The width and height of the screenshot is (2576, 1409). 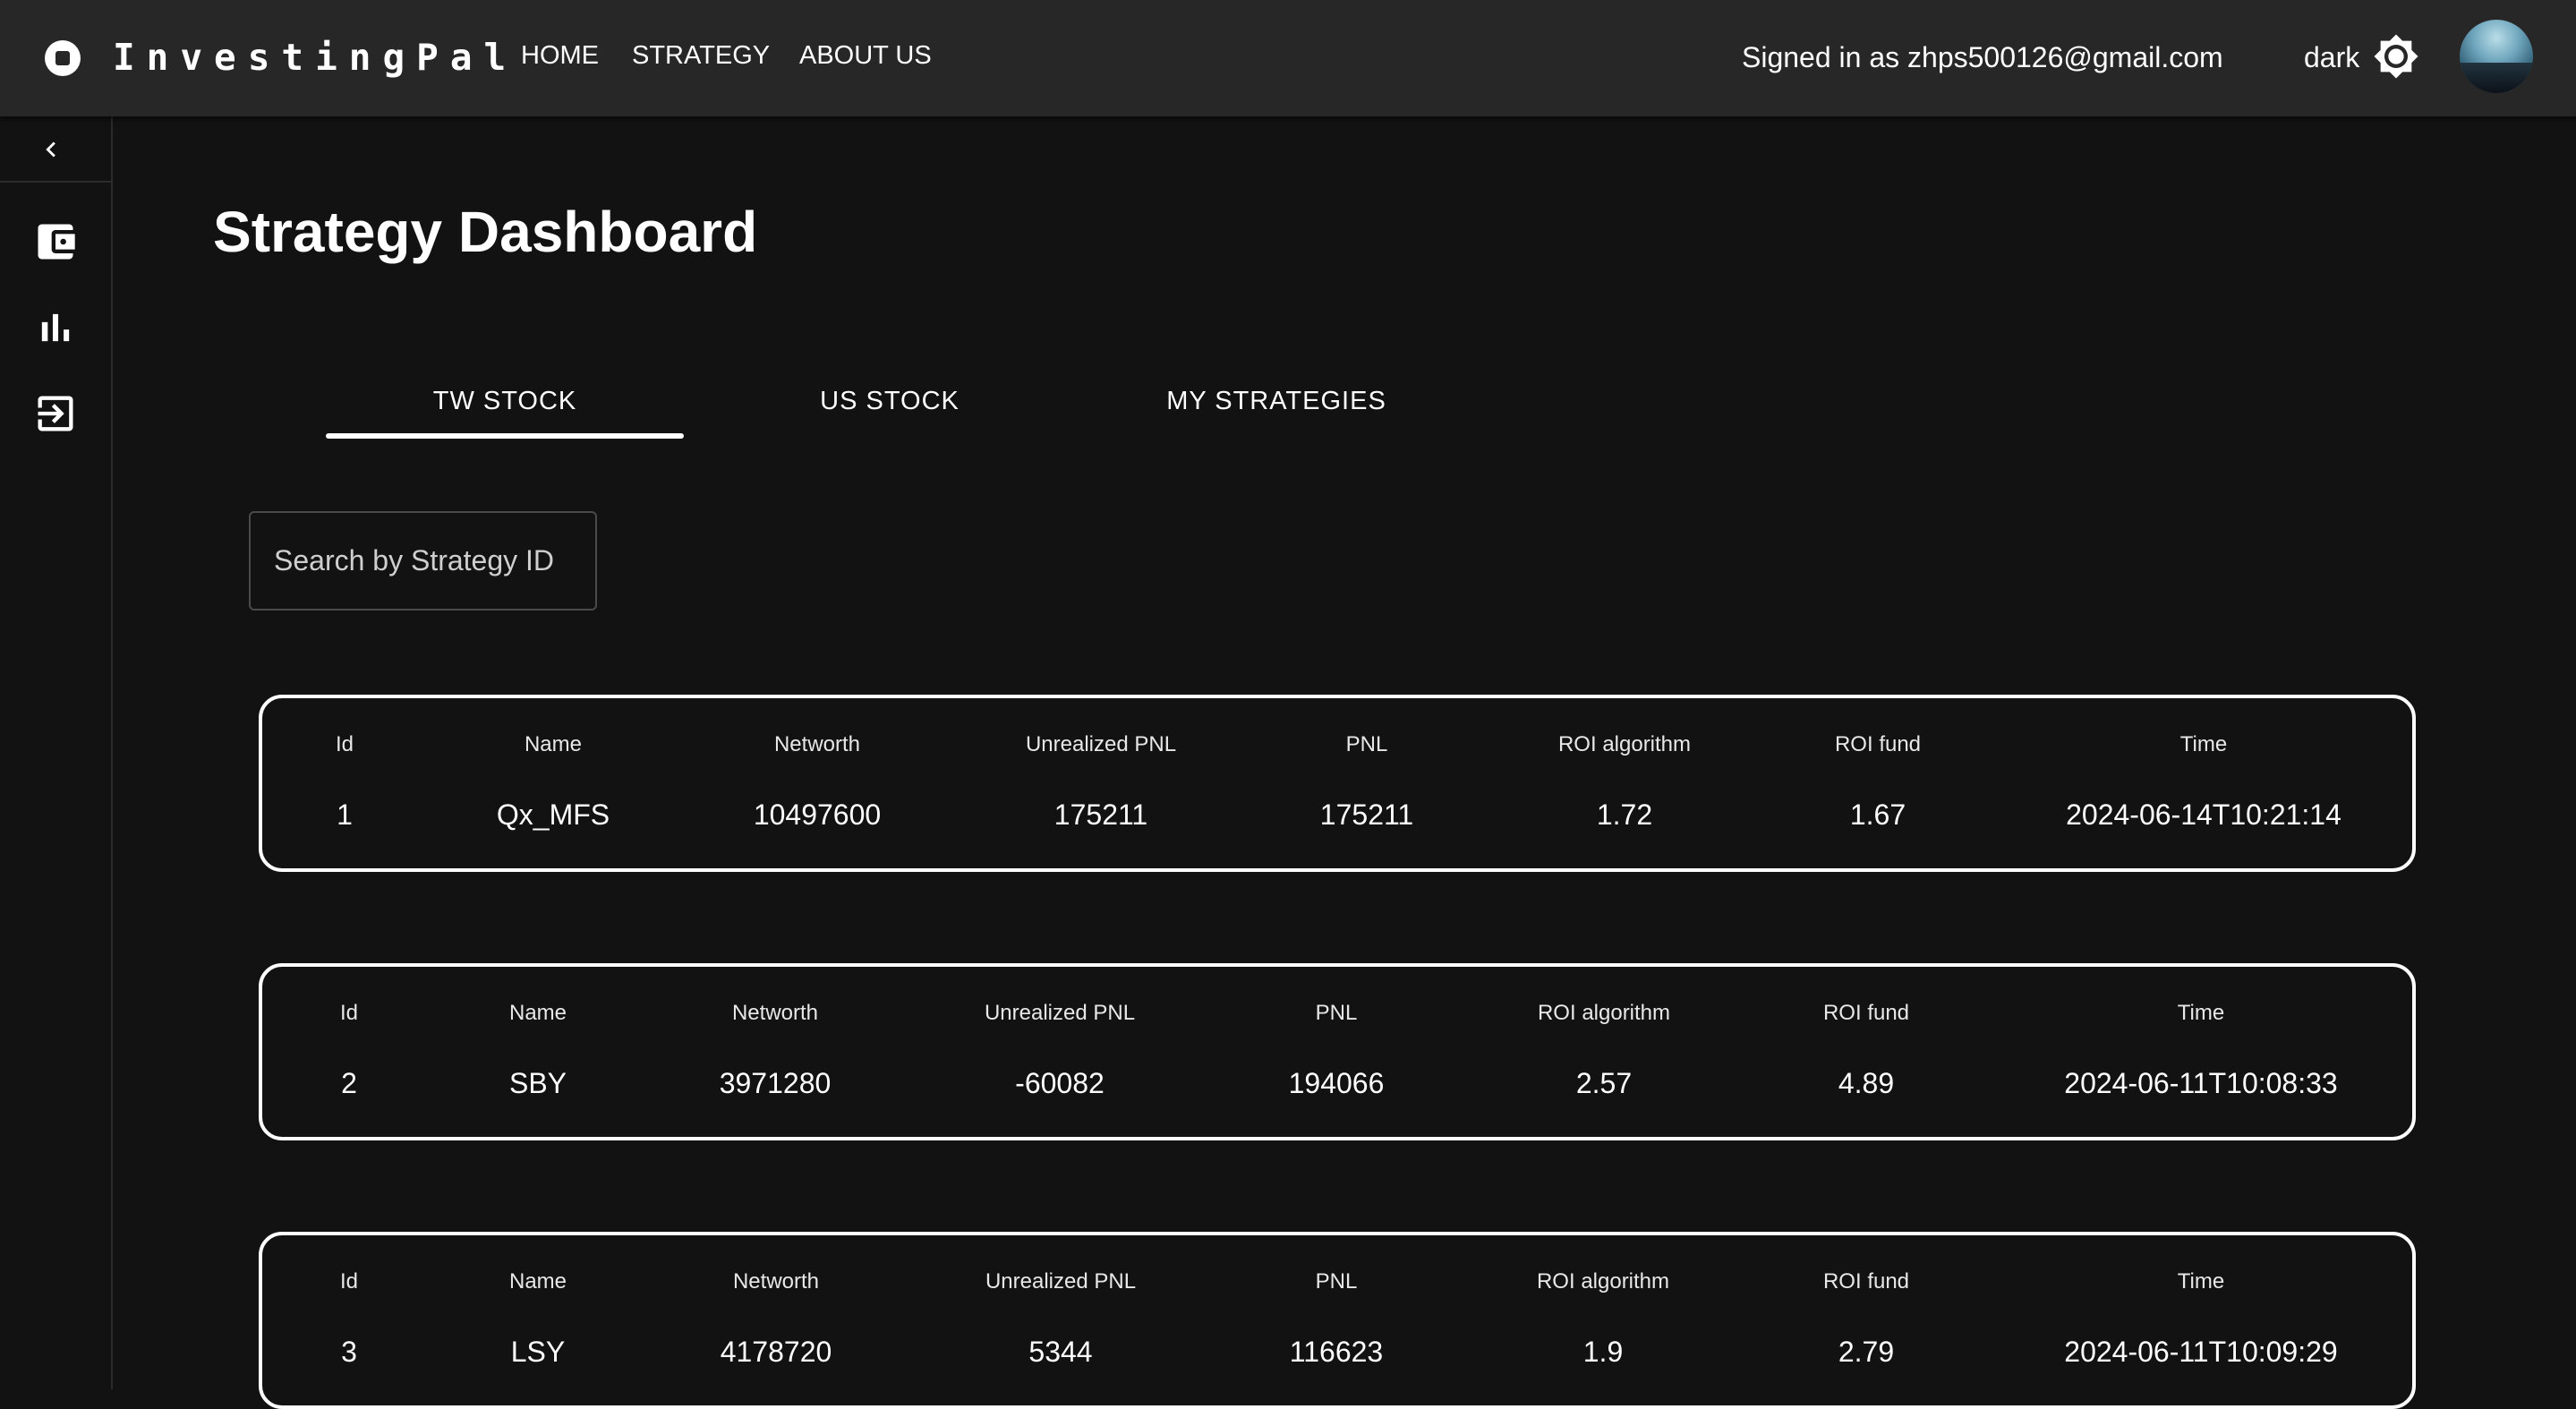 I want to click on cell-pnl: PNL 194066, so click(x=1337, y=1050).